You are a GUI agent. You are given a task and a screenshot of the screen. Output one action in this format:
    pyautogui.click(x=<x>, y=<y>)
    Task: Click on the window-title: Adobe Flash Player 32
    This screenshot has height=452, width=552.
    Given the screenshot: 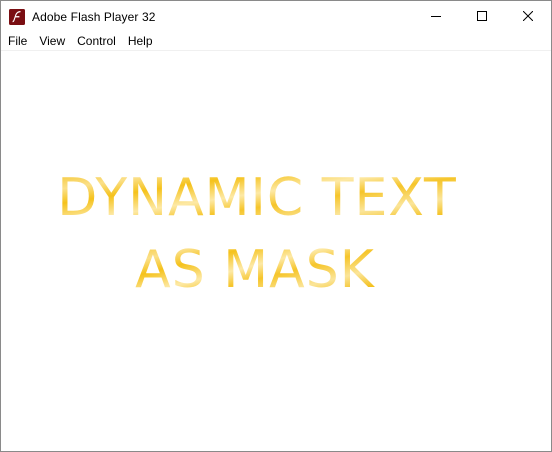 What is the action you would take?
    pyautogui.click(x=94, y=16)
    